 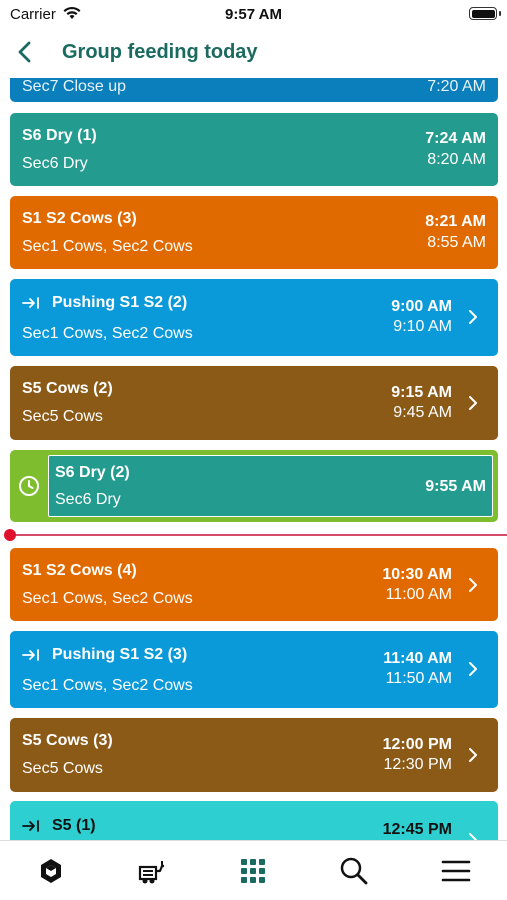 What do you see at coordinates (59, 826) in the screenshot?
I see `group-title: S5 (1)` at bounding box center [59, 826].